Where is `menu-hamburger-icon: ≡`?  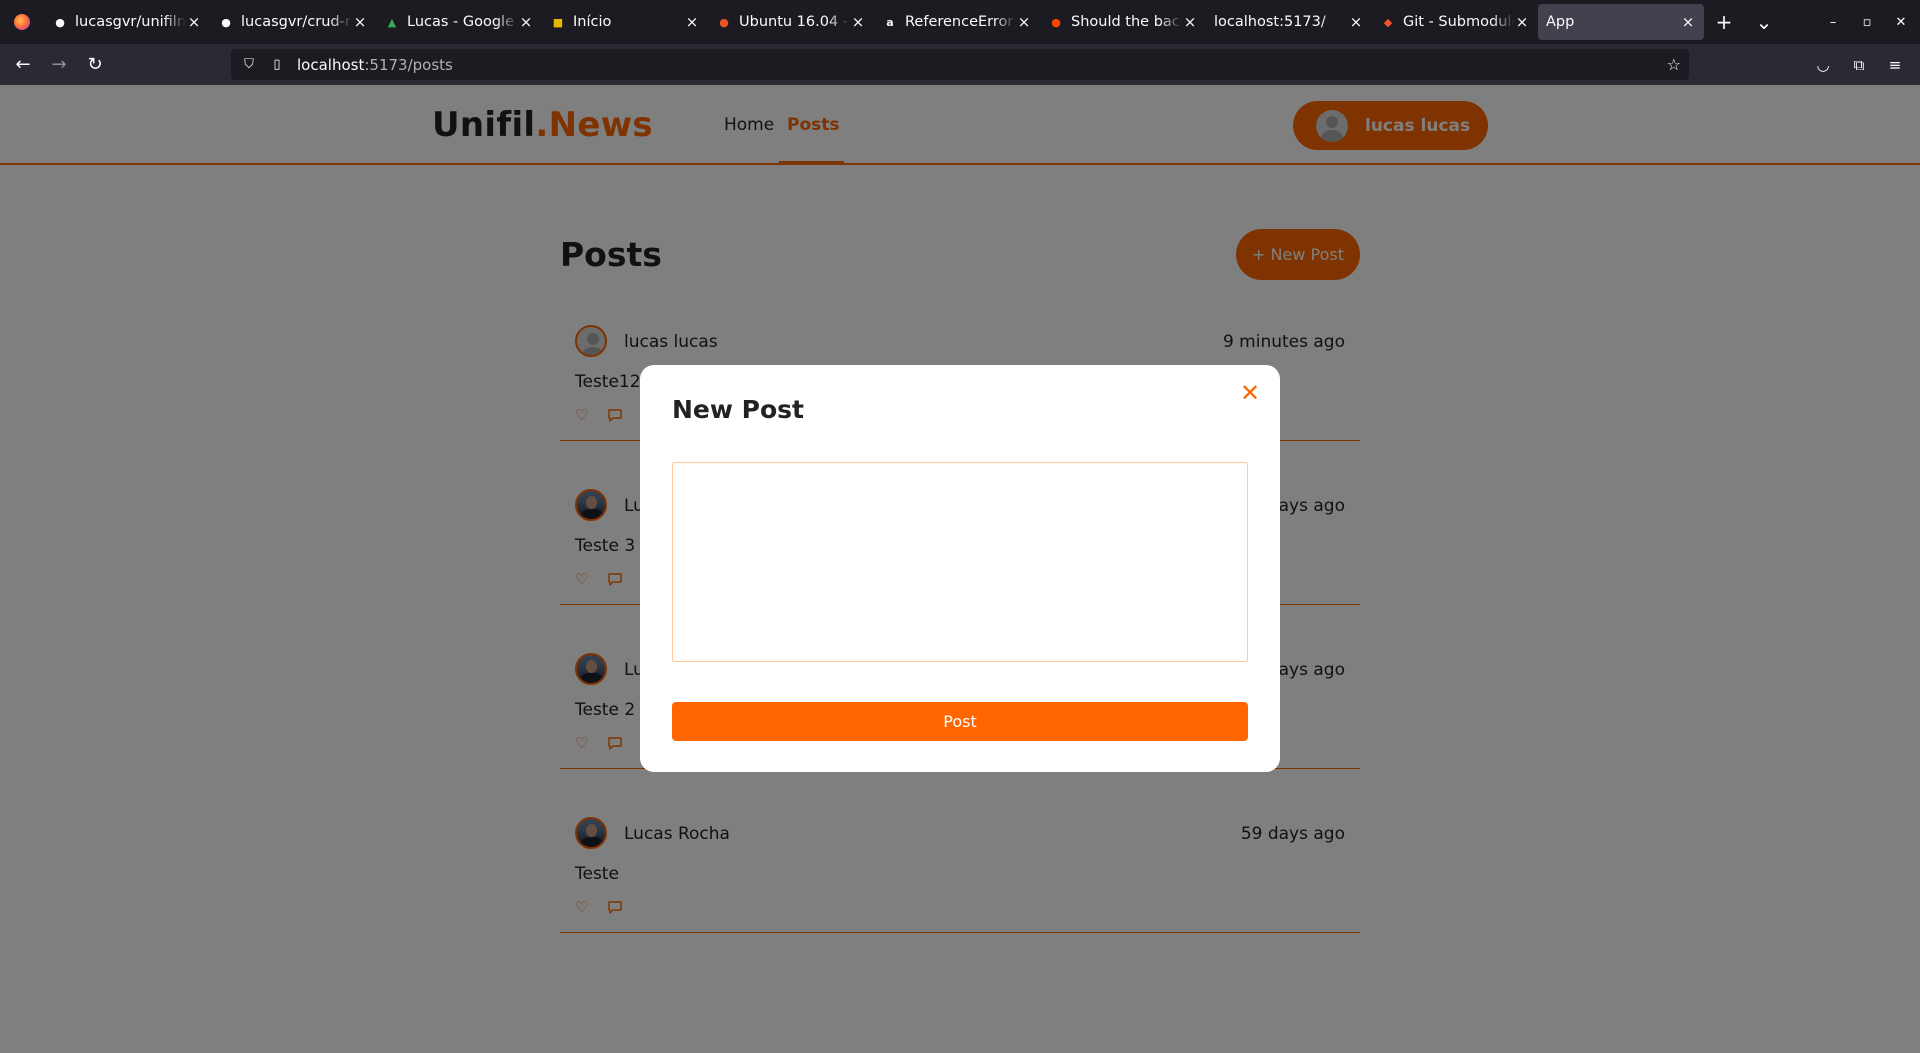
menu-hamburger-icon: ≡ is located at coordinates (1895, 64).